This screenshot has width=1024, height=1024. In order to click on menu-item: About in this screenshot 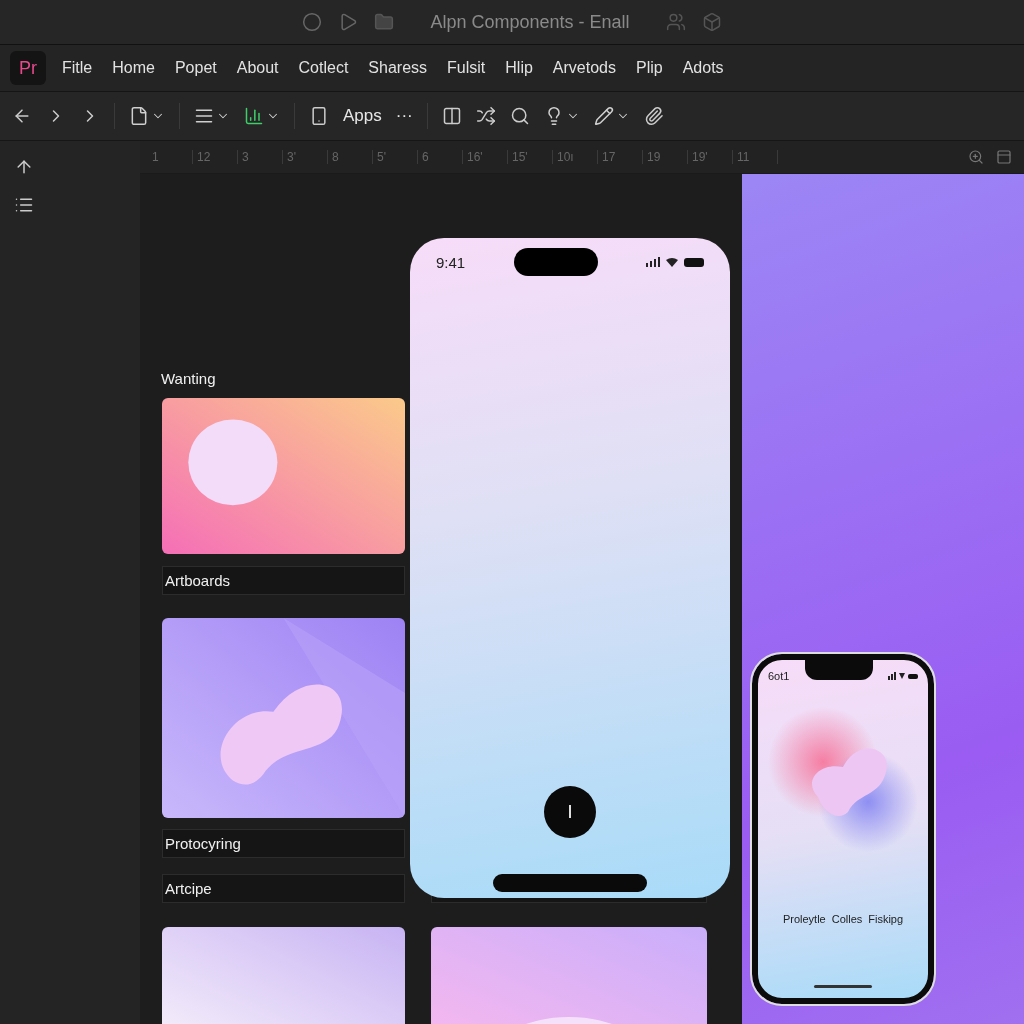, I will do `click(257, 68)`.